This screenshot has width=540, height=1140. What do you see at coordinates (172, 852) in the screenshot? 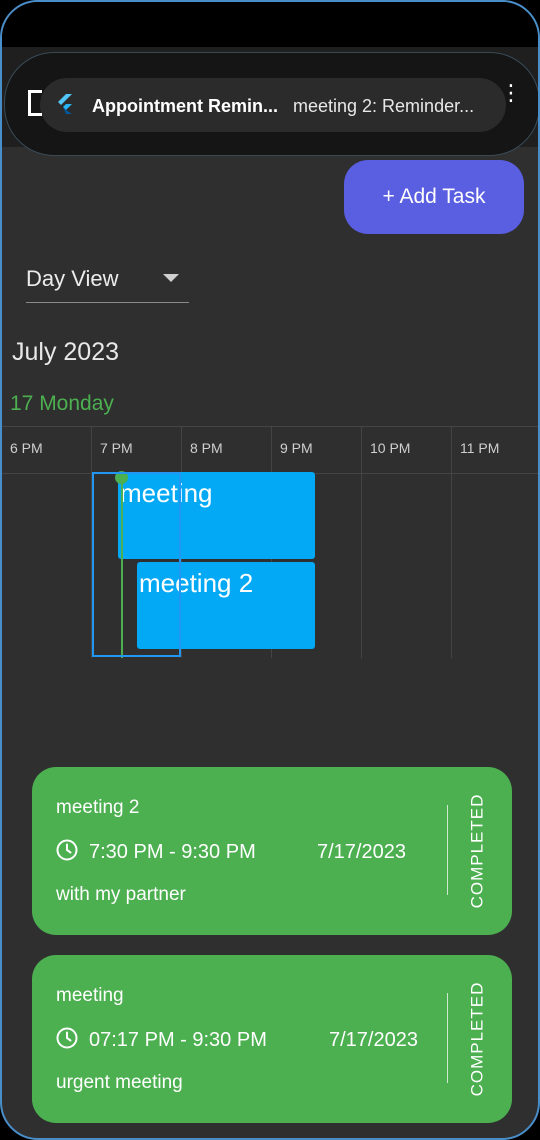
I see `task-time: 7:30 PM - 9:30 PM` at bounding box center [172, 852].